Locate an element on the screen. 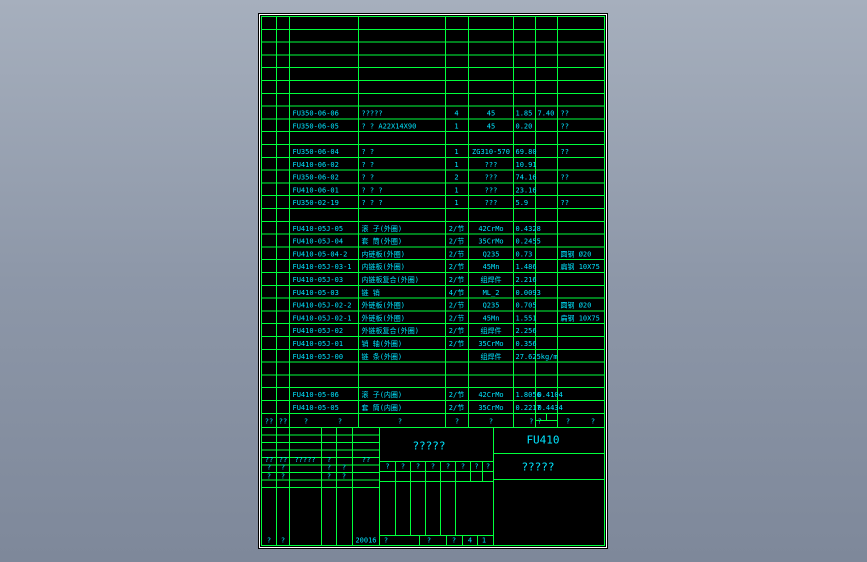 The height and width of the screenshot is (562, 867). part-qty: 4 is located at coordinates (456, 114).